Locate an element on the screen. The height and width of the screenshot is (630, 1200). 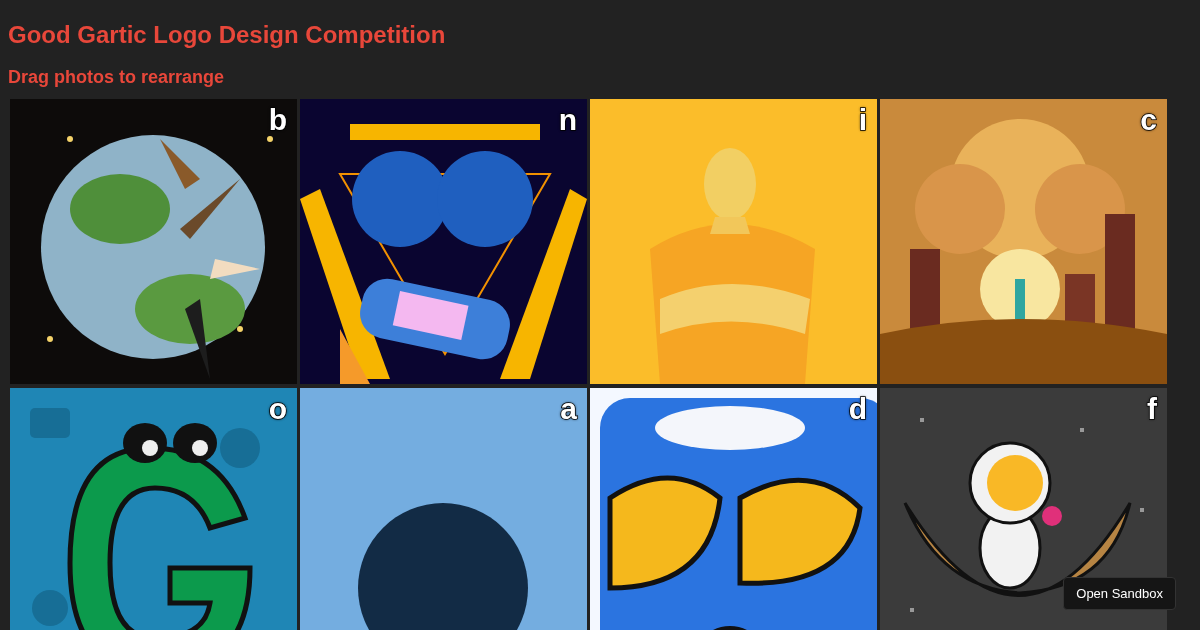
photo-letter: d is located at coordinates (857, 409).